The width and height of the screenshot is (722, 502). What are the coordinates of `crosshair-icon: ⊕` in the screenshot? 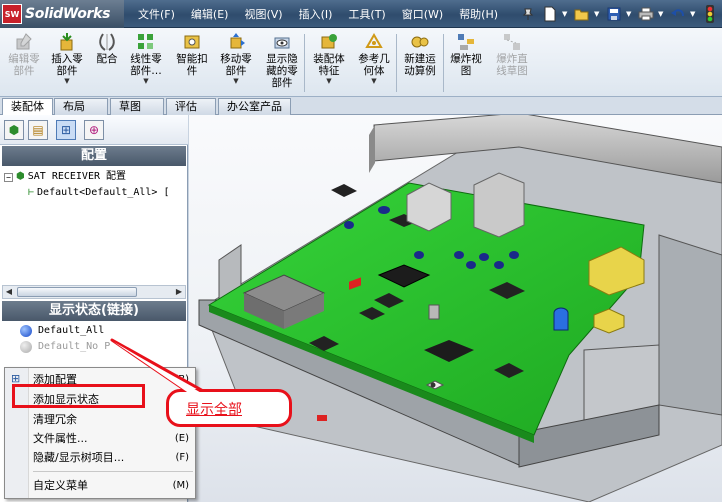 It's located at (94, 130).